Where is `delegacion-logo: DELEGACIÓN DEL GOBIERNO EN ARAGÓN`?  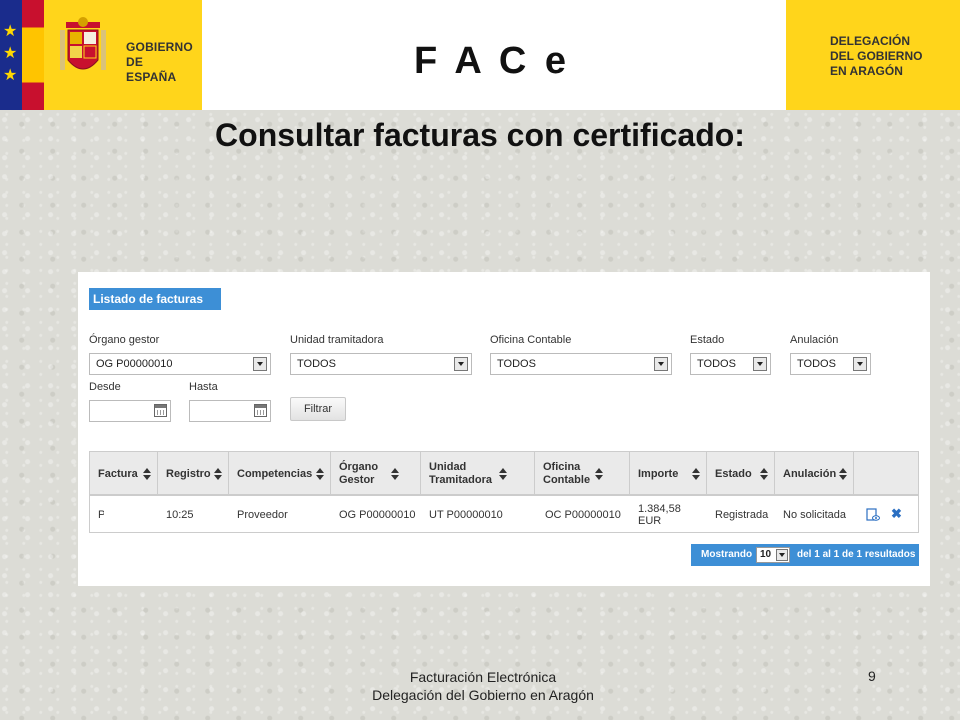
delegacion-logo: DELEGACIÓN DEL GOBIERNO EN ARAGÓN is located at coordinates (873, 55).